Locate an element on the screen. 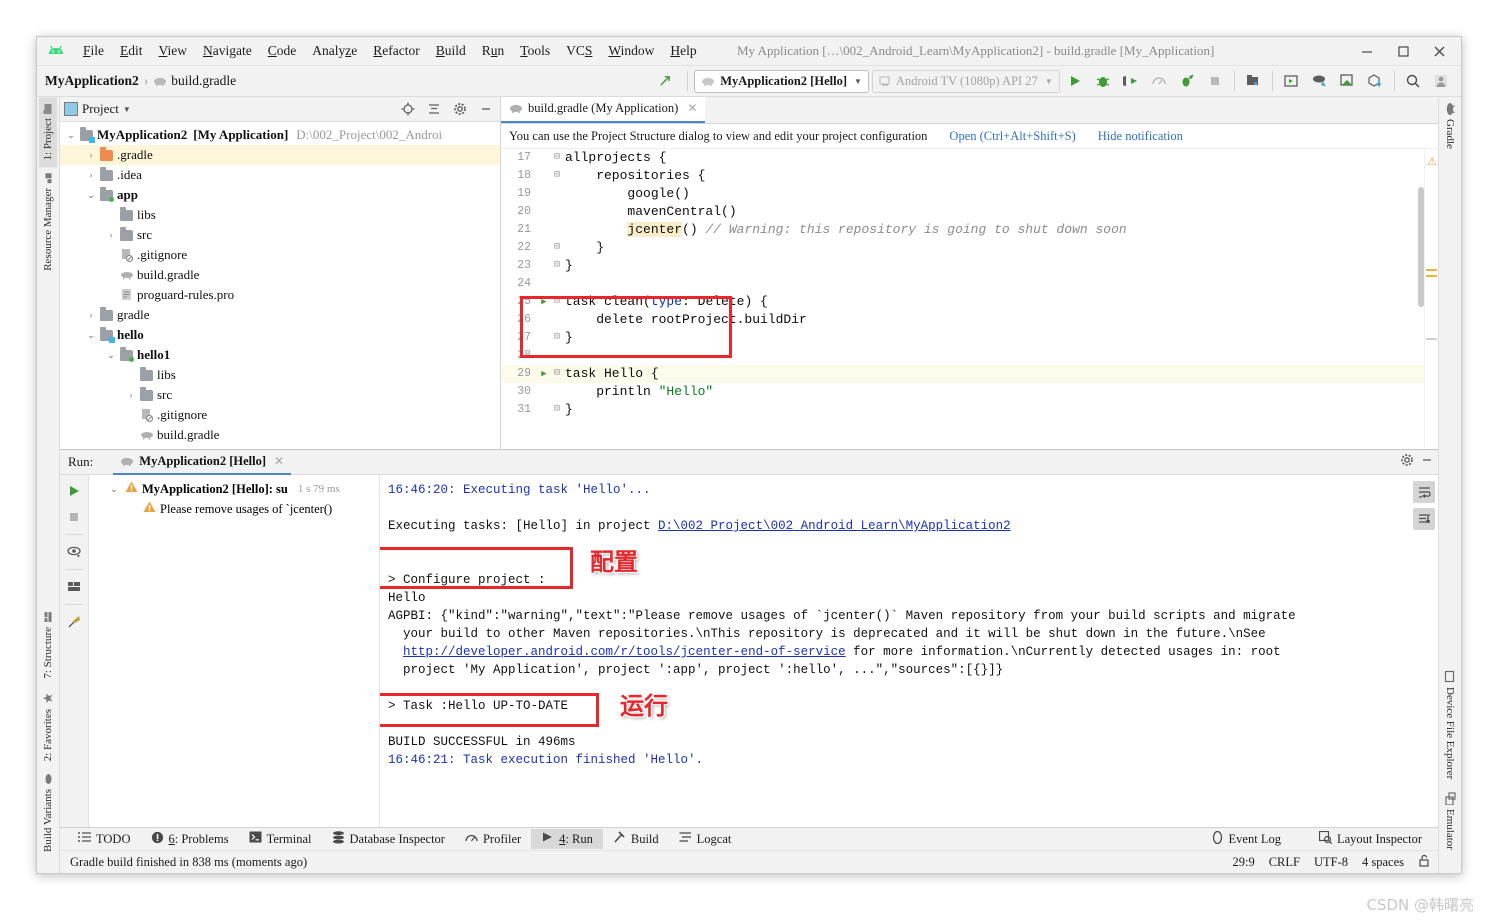 The width and height of the screenshot is (1496, 923). project-panel-title: Project ▼ is located at coordinates (97, 109).